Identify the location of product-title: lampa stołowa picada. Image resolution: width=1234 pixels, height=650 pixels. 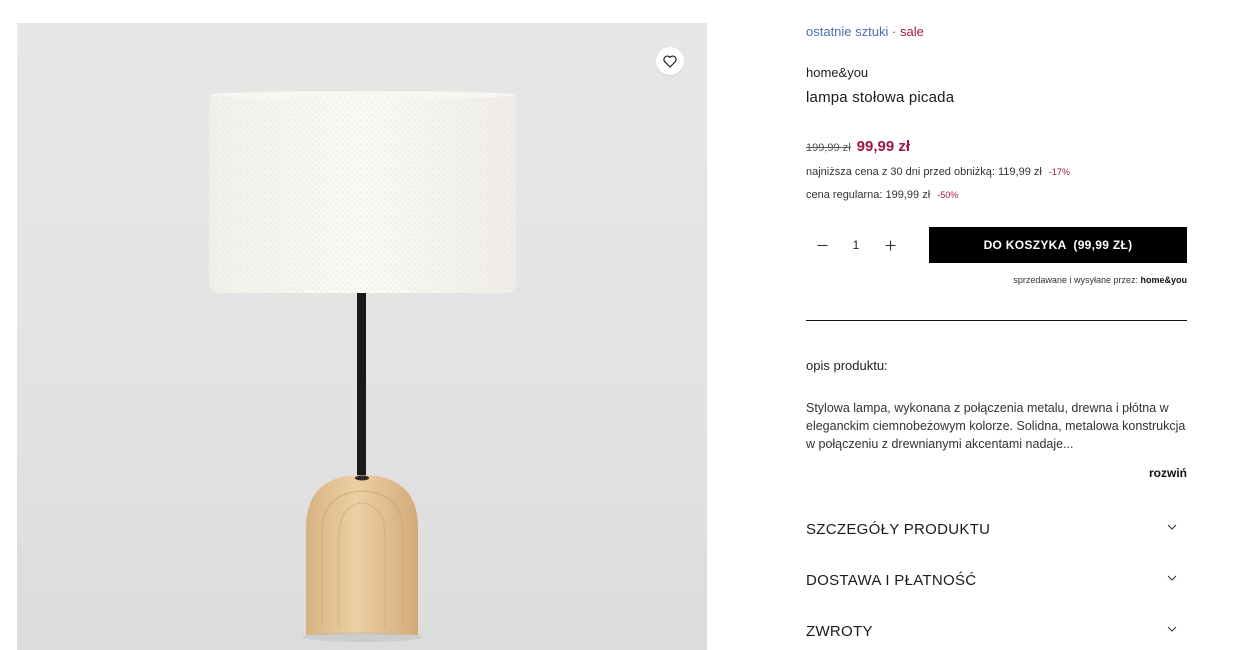
(880, 97).